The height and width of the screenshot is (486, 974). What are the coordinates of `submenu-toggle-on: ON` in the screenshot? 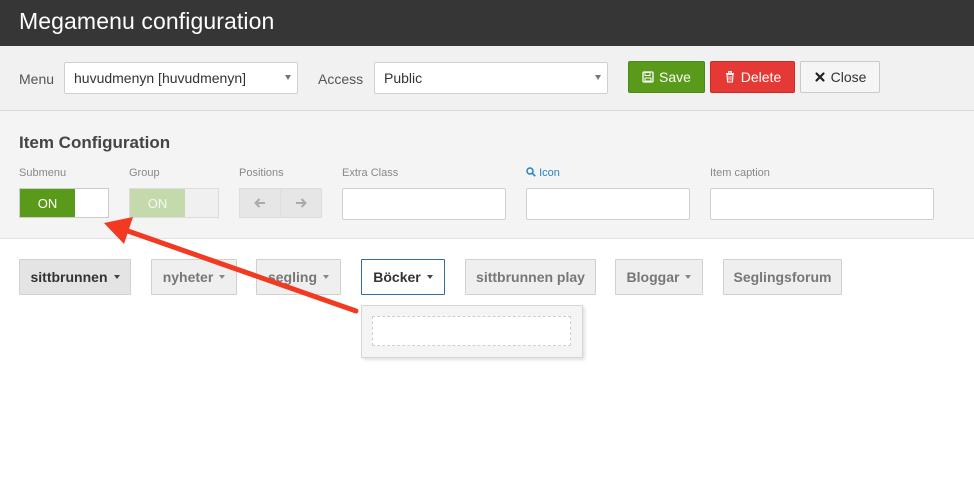 It's located at (47, 203).